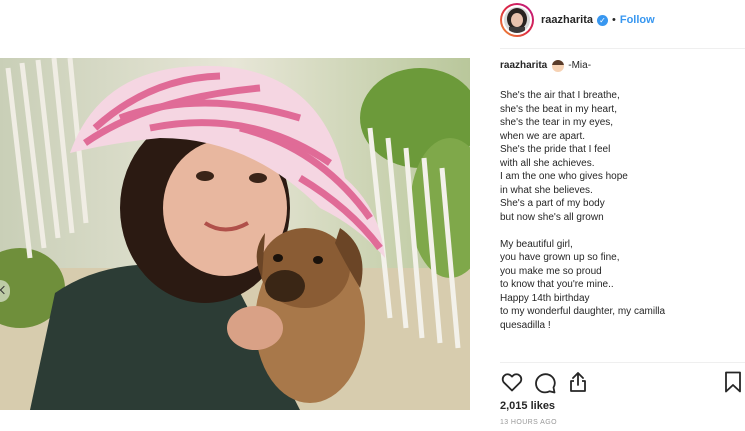 The image size is (745, 431). Describe the element at coordinates (523, 66) in the screenshot. I see `caption-username: raazharita` at that location.